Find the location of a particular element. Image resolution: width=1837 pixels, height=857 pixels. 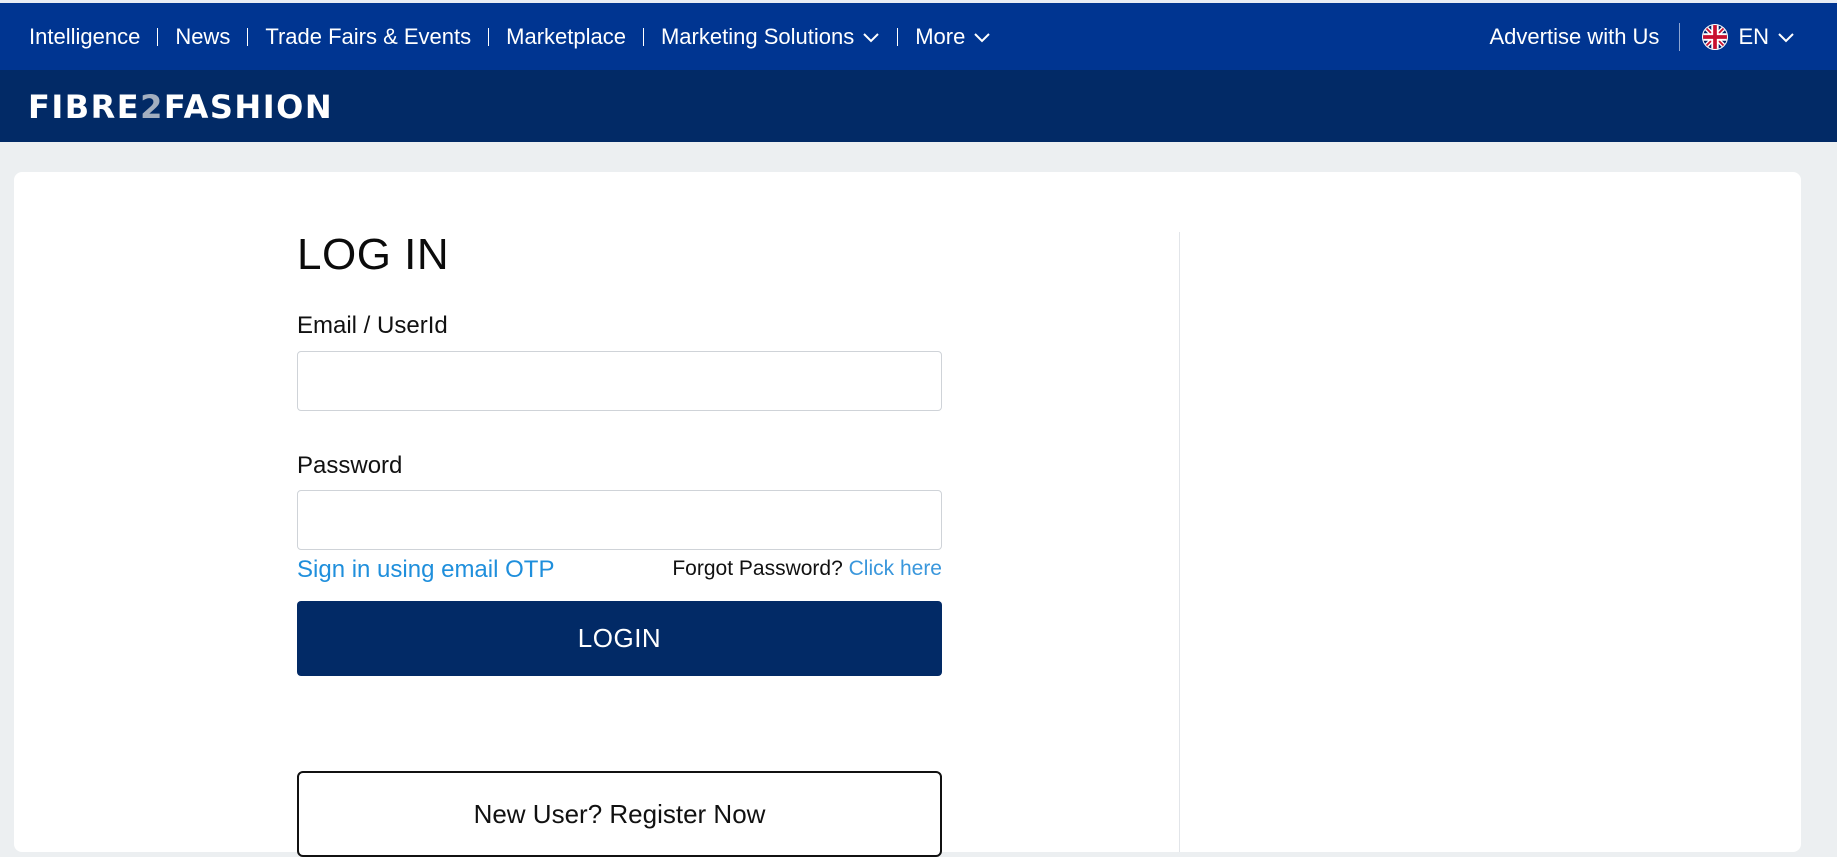

nav-item-marketing-solutions: Marketing Solutions is located at coordinates (770, 37).